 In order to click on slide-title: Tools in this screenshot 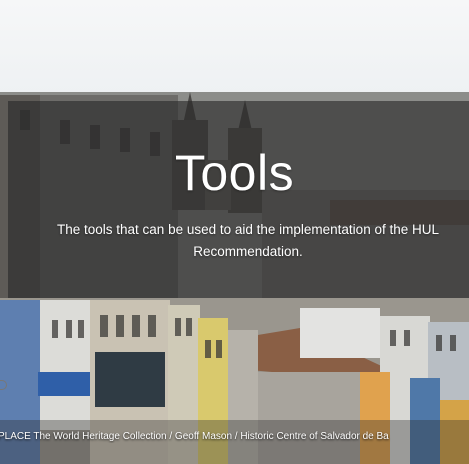, I will do `click(234, 173)`.